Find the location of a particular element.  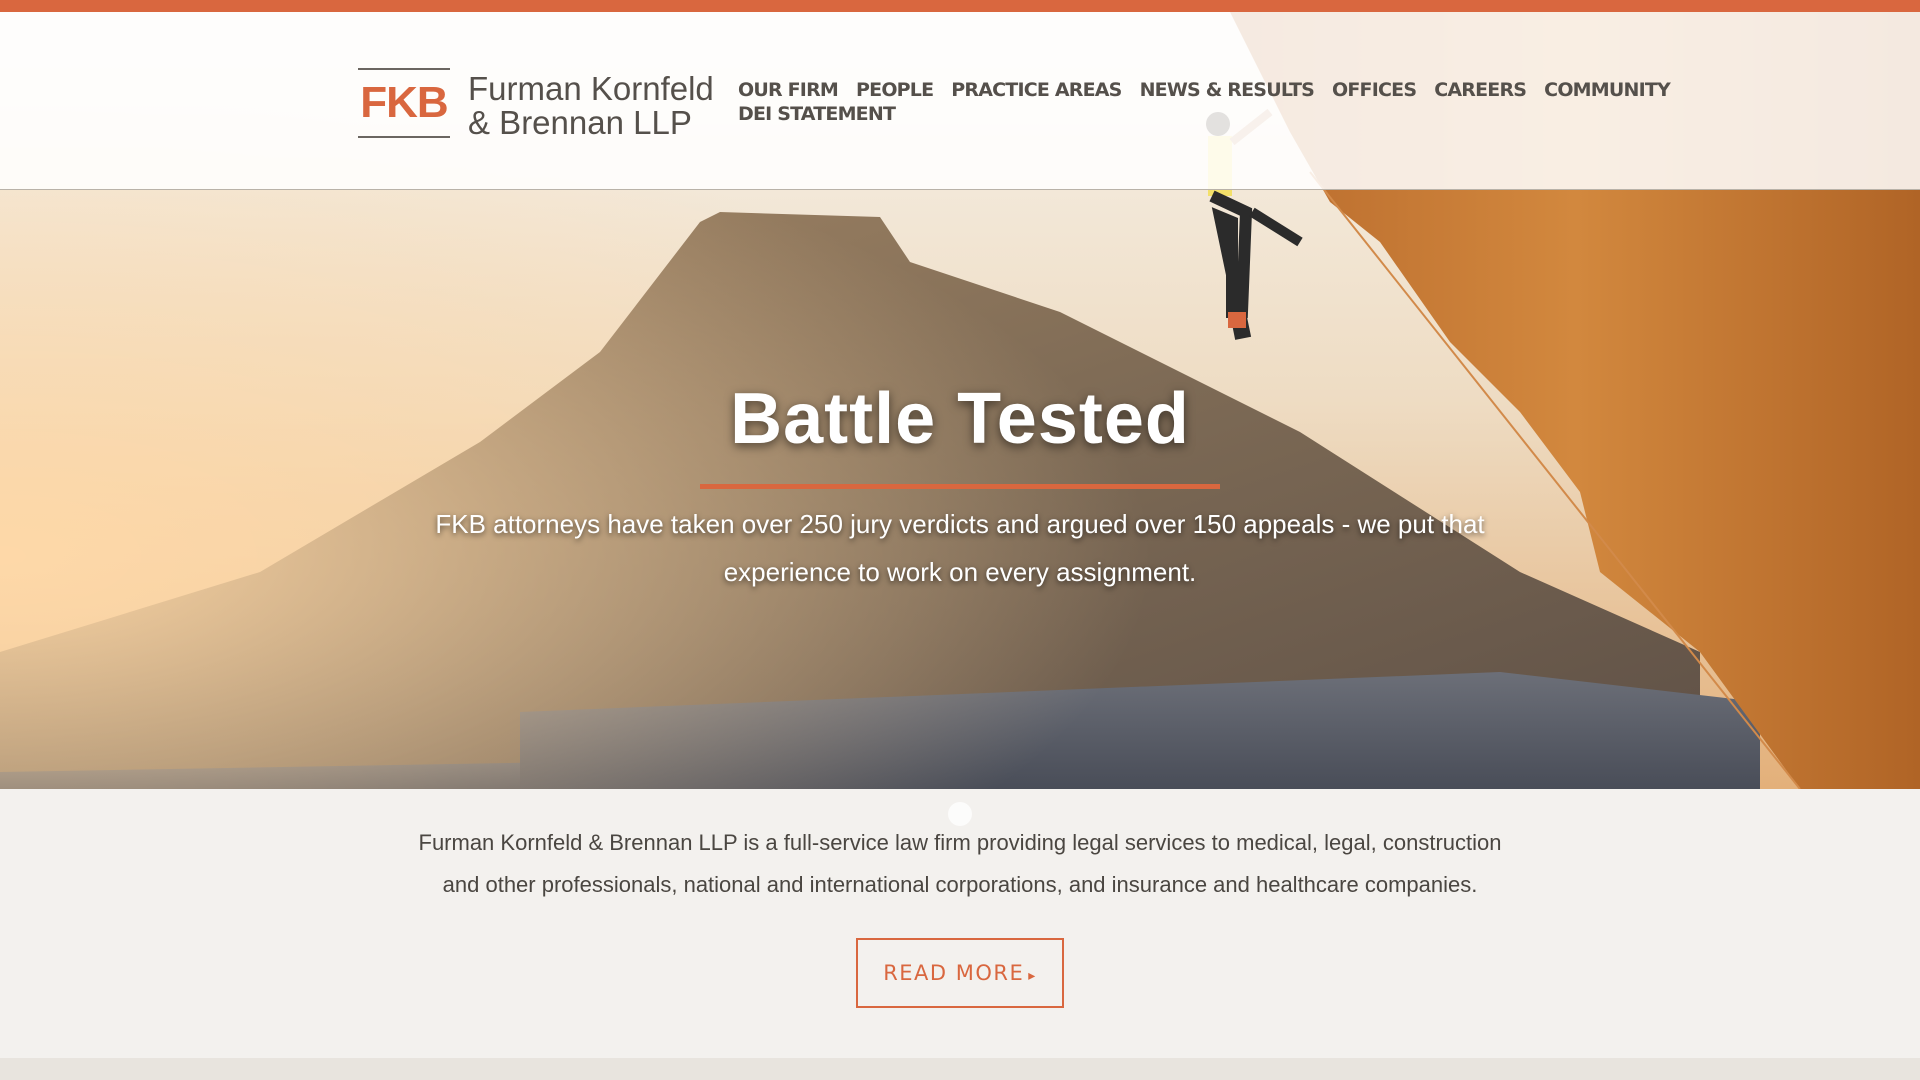

top-accent-bar is located at coordinates (960, 6).